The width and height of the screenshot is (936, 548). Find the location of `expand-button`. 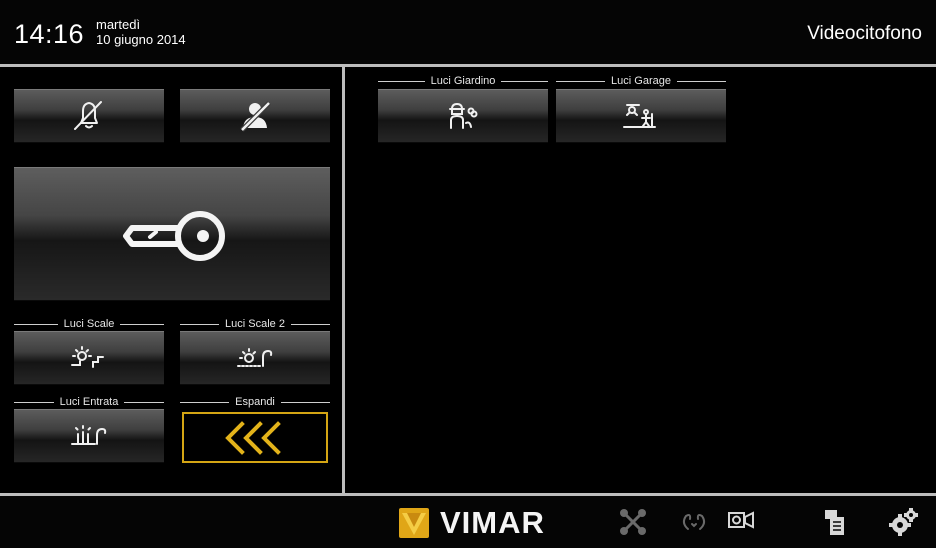

expand-button is located at coordinates (255, 437).